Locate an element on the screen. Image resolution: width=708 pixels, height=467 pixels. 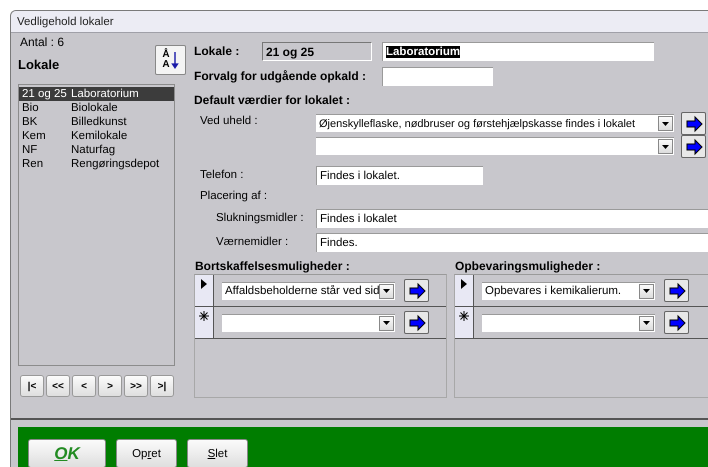
footer-button: Opret is located at coordinates (146, 453).